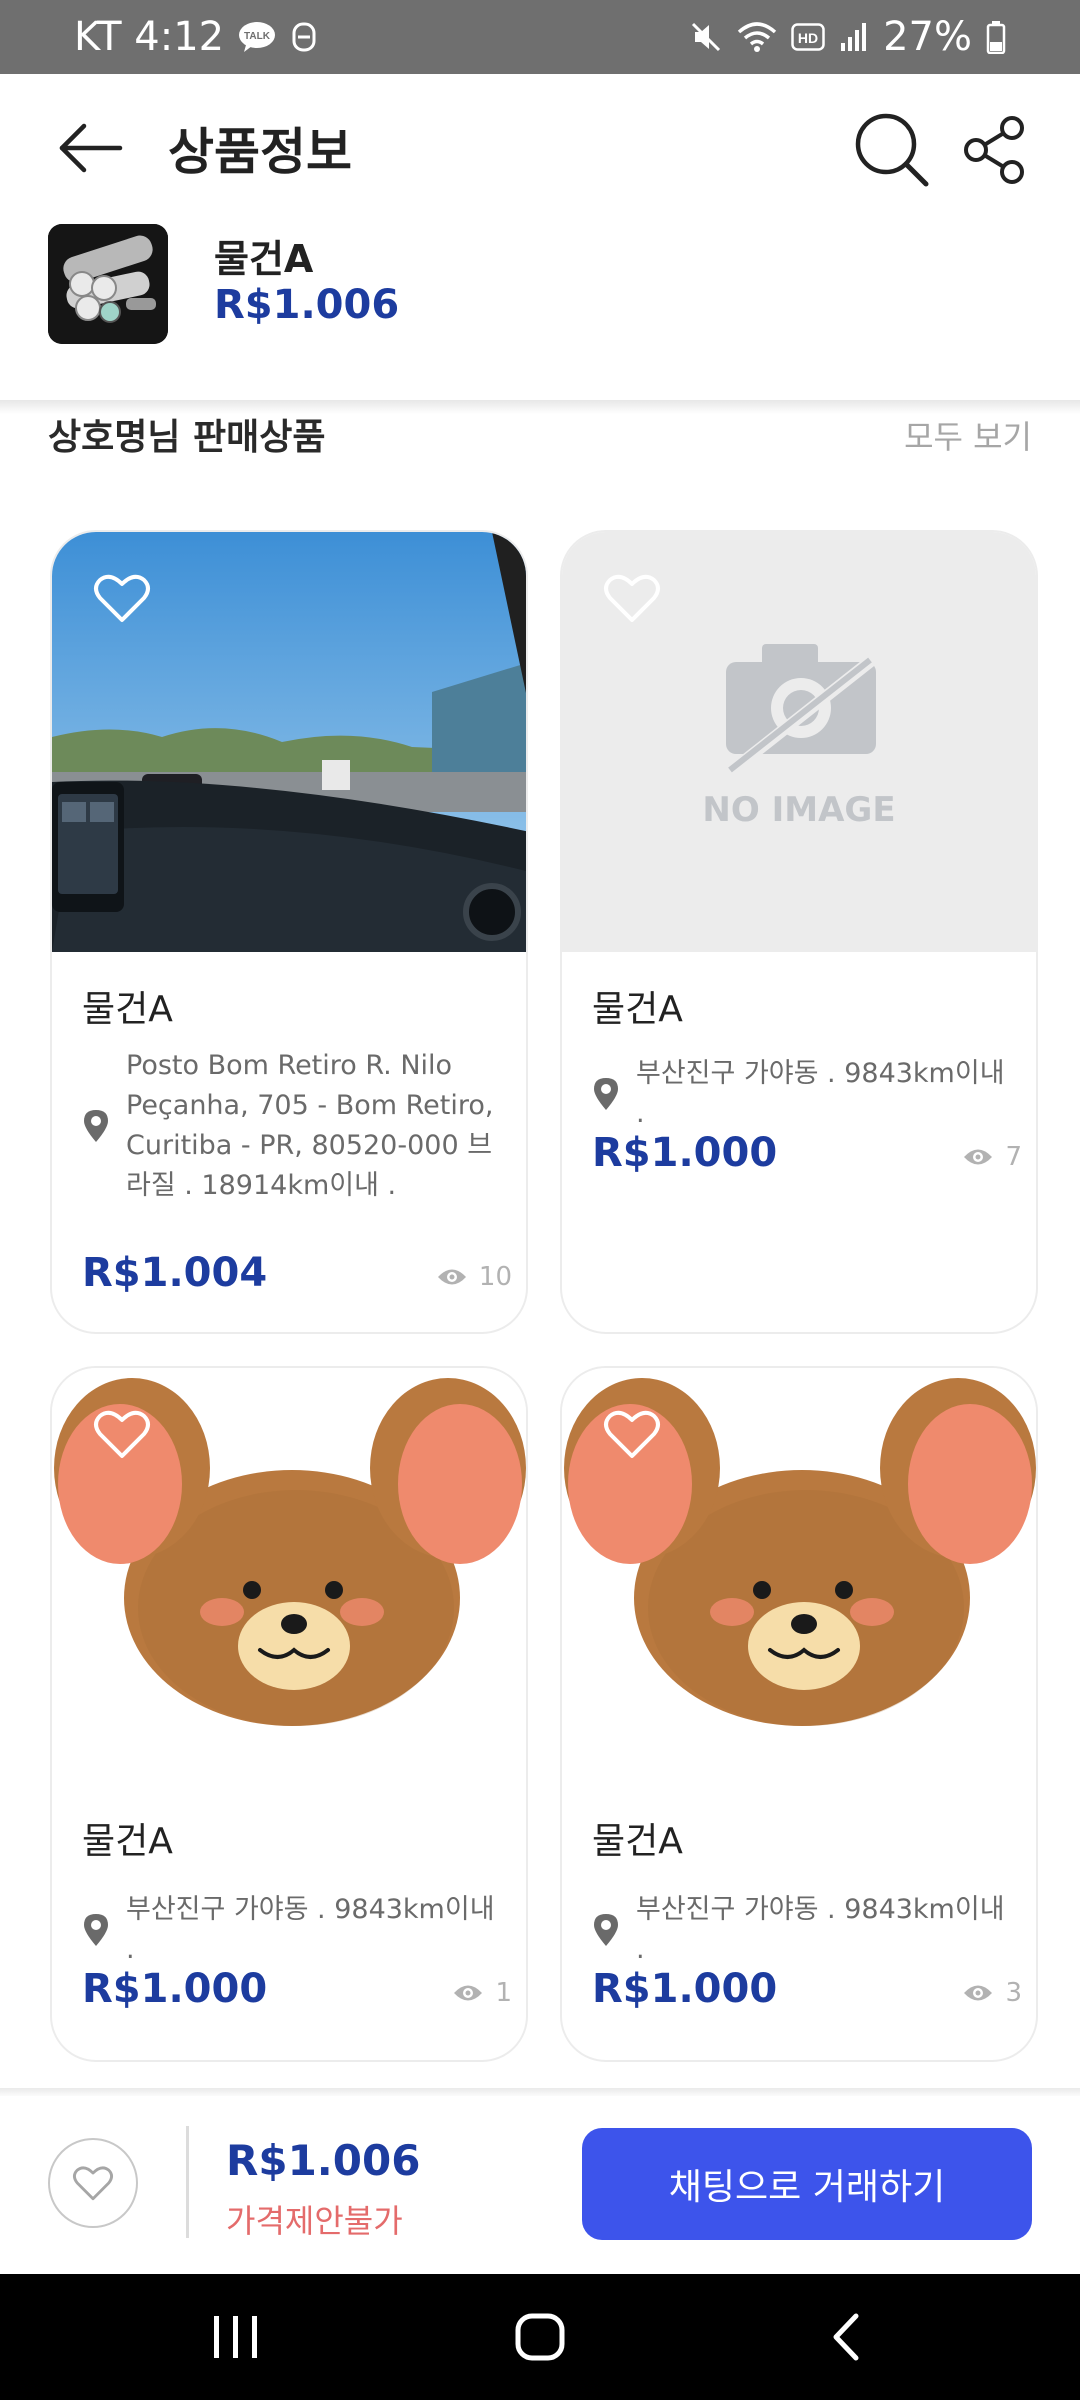  Describe the element at coordinates (503, 1993) in the screenshot. I see `view-count-value: 1` at that location.